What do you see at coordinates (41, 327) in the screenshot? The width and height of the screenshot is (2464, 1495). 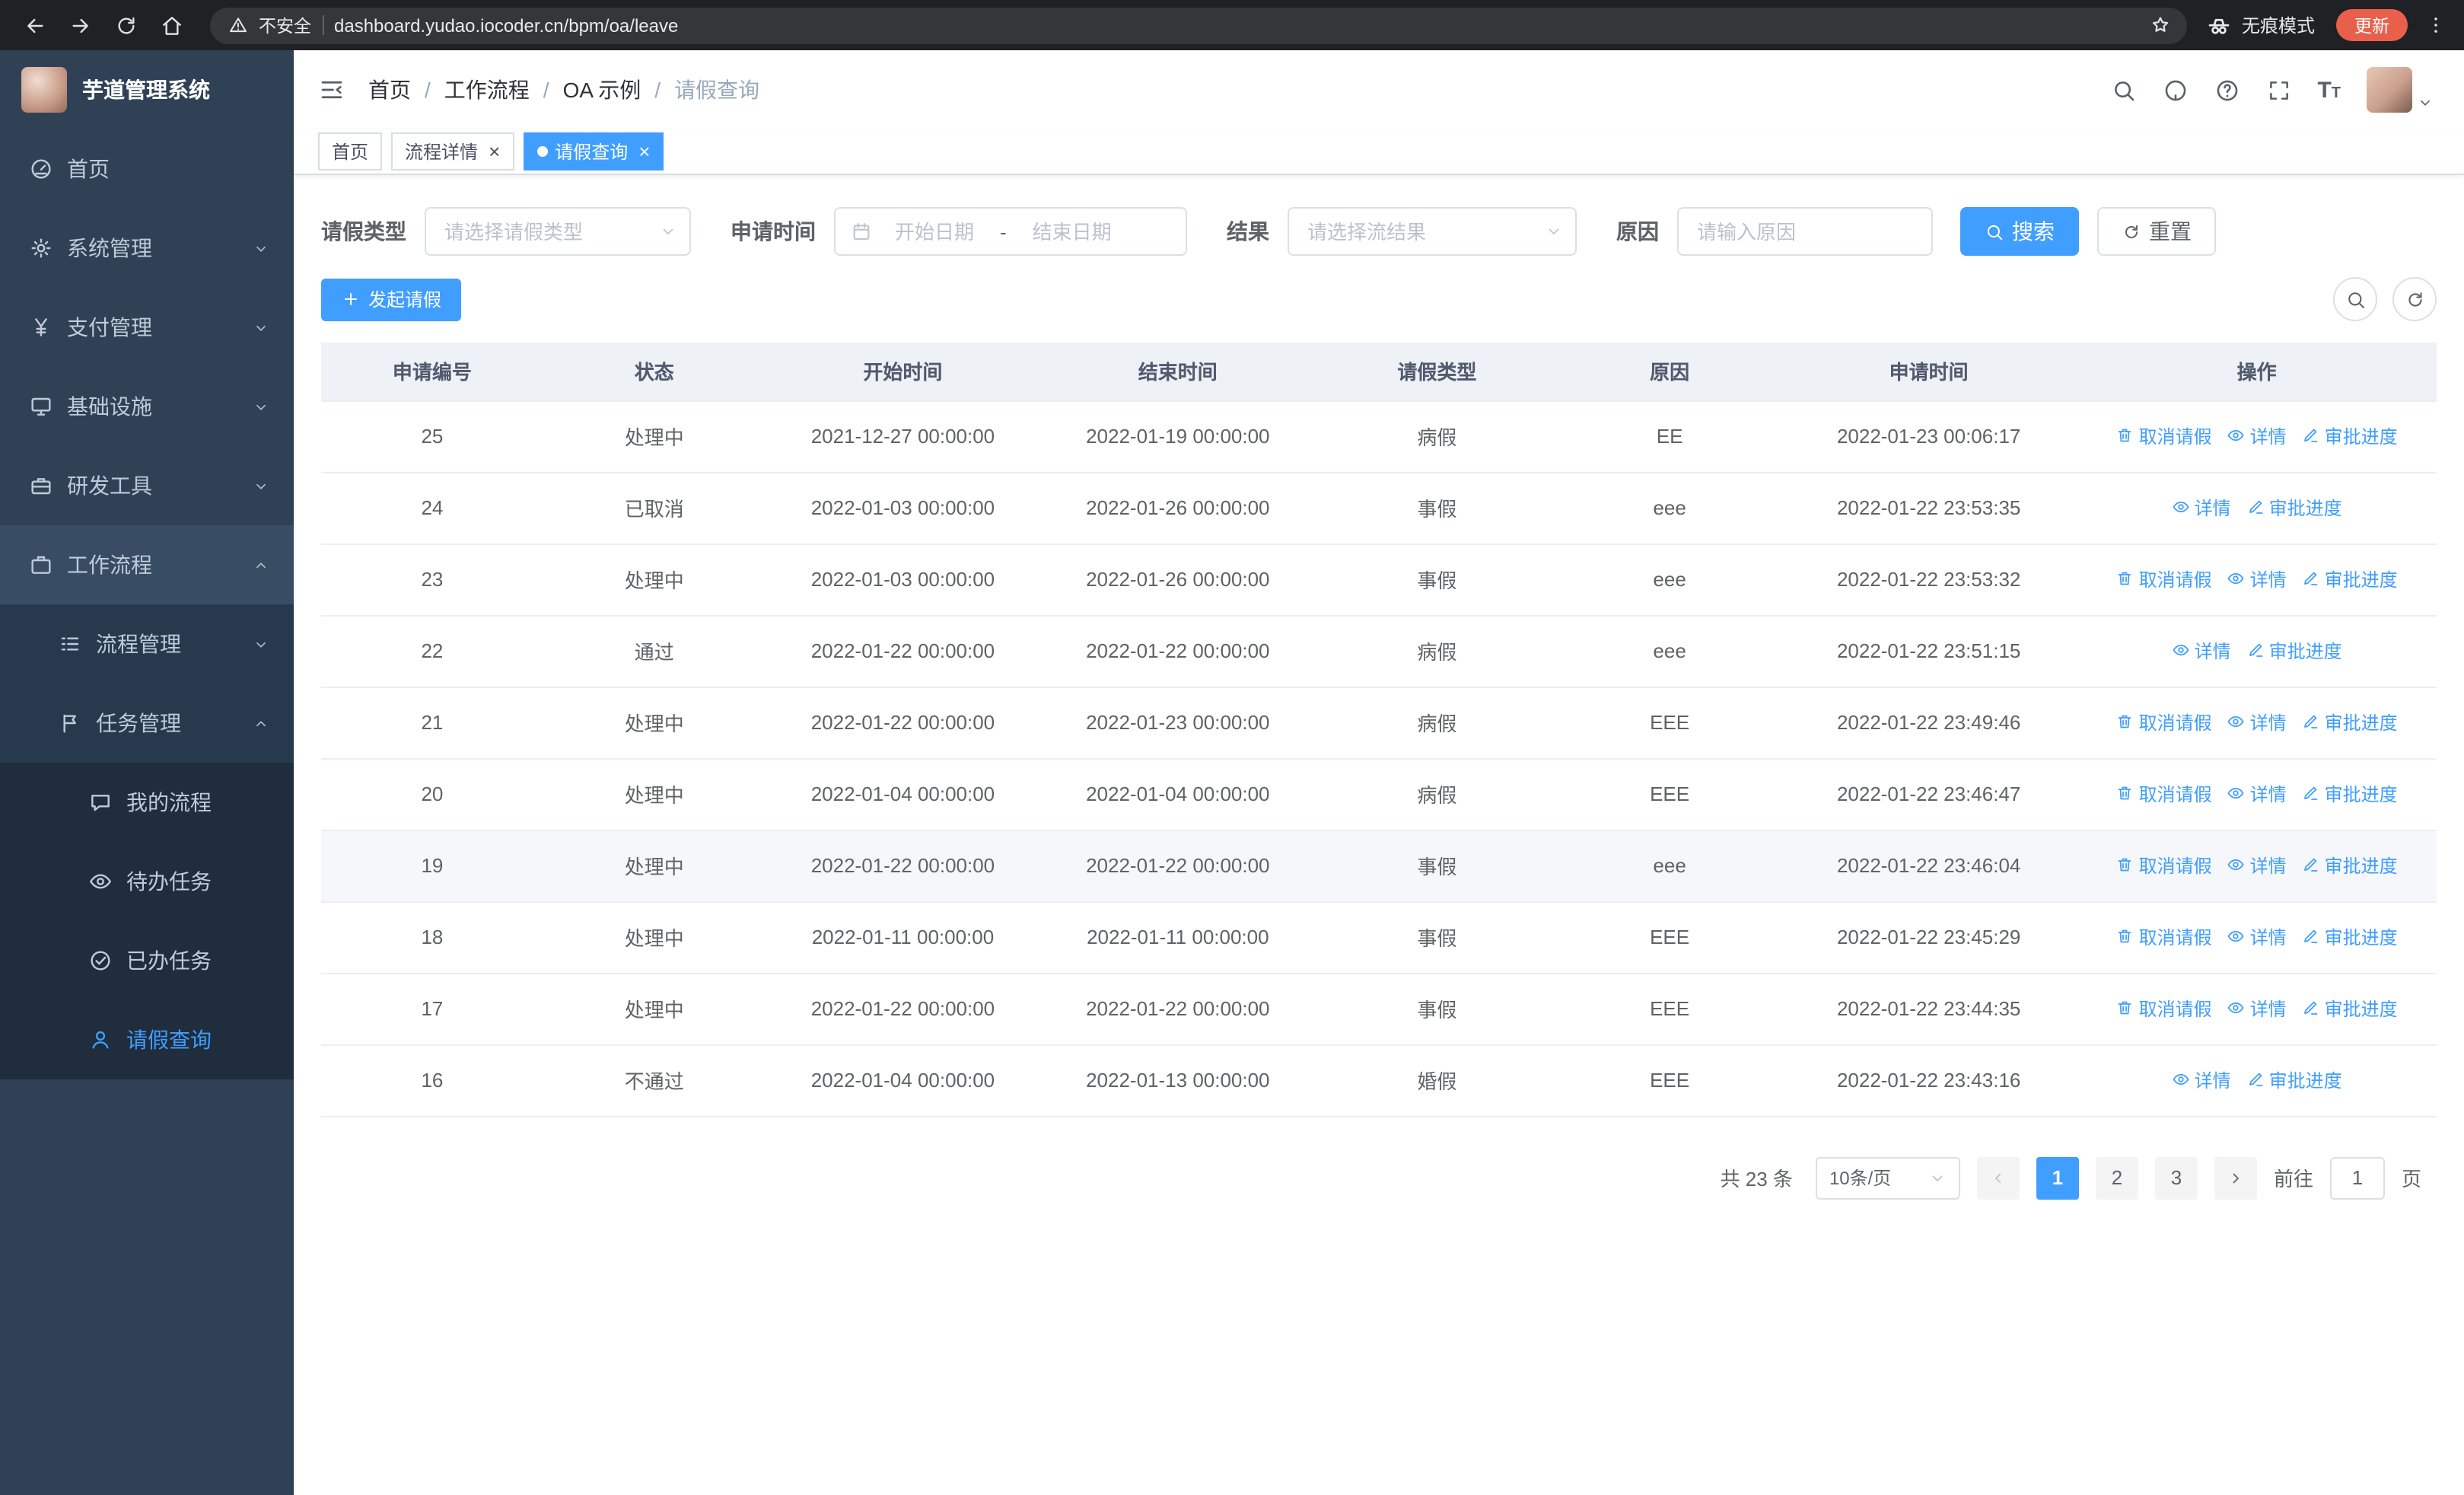 I see `yen-icon` at bounding box center [41, 327].